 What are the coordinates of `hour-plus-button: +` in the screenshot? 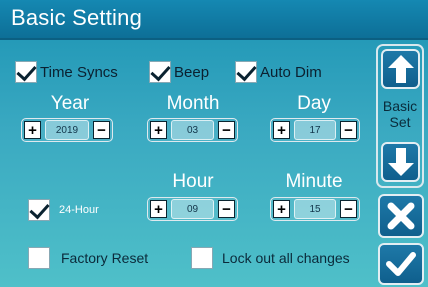 It's located at (158, 209).